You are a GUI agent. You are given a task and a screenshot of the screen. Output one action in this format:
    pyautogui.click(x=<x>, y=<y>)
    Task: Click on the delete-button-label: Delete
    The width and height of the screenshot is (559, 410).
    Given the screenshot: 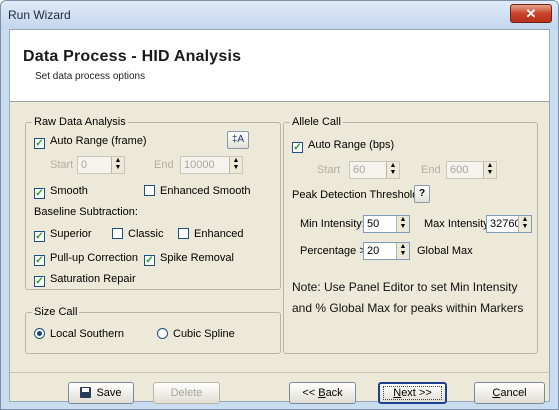 What is the action you would take?
    pyautogui.click(x=186, y=393)
    